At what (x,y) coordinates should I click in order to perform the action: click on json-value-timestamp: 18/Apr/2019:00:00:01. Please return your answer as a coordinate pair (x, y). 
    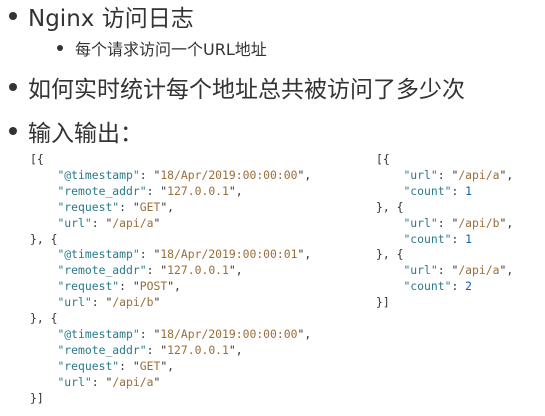
    Looking at the image, I should click on (229, 254).